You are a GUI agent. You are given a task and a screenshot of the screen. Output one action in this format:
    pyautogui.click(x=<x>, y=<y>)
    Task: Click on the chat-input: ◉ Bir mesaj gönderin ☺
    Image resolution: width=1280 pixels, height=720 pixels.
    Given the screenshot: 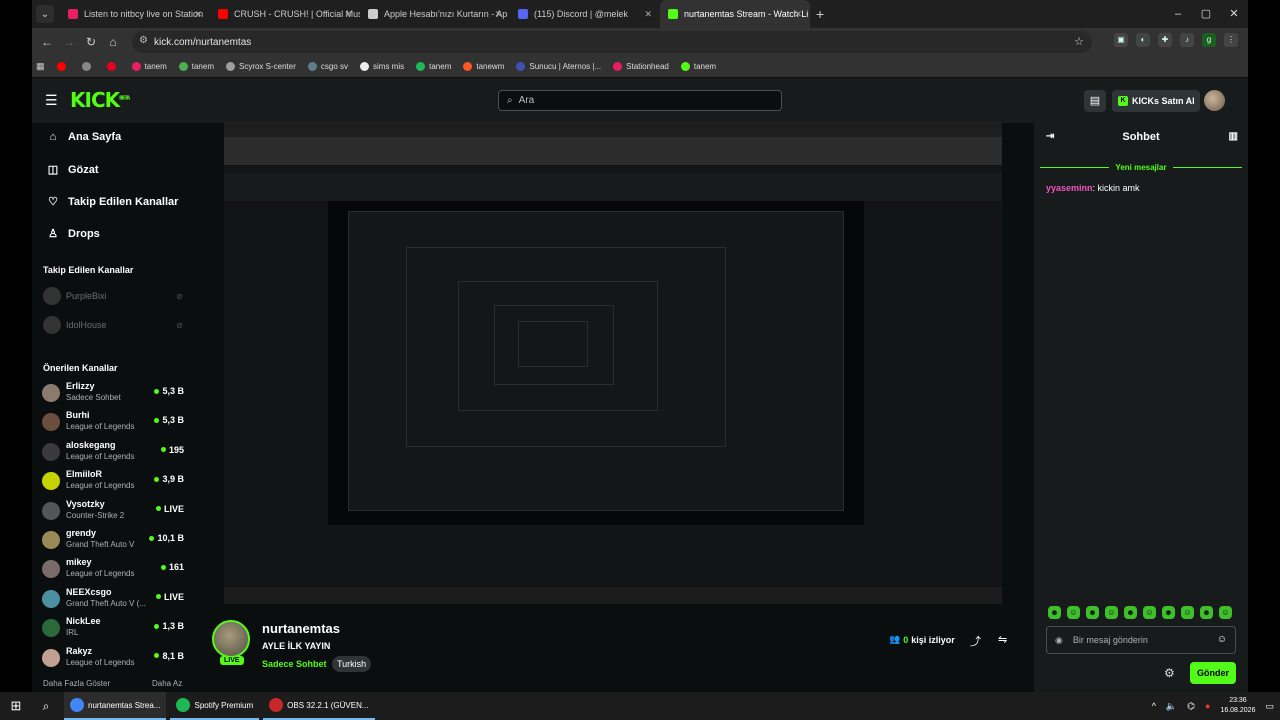 What is the action you would take?
    pyautogui.click(x=1141, y=640)
    